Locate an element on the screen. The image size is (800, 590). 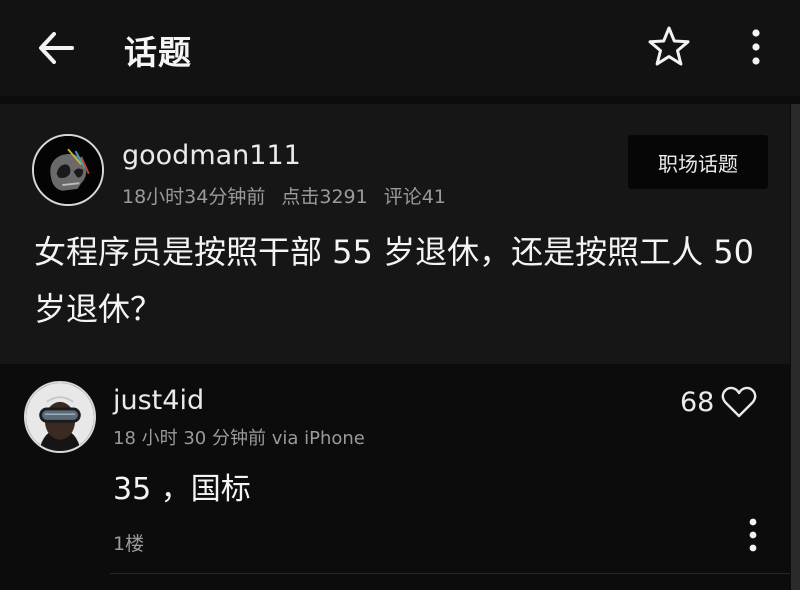
comment-text: 35 ，国标 is located at coordinates (182, 489).